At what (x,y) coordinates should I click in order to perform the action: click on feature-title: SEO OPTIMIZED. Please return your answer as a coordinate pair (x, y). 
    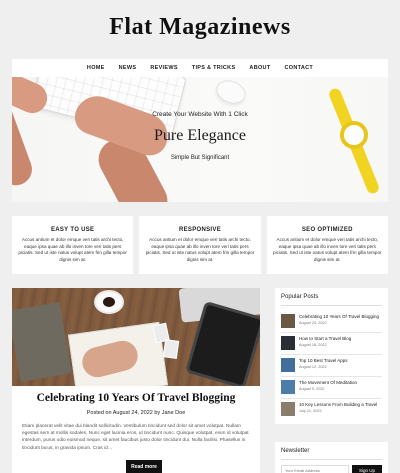
    Looking at the image, I should click on (327, 230).